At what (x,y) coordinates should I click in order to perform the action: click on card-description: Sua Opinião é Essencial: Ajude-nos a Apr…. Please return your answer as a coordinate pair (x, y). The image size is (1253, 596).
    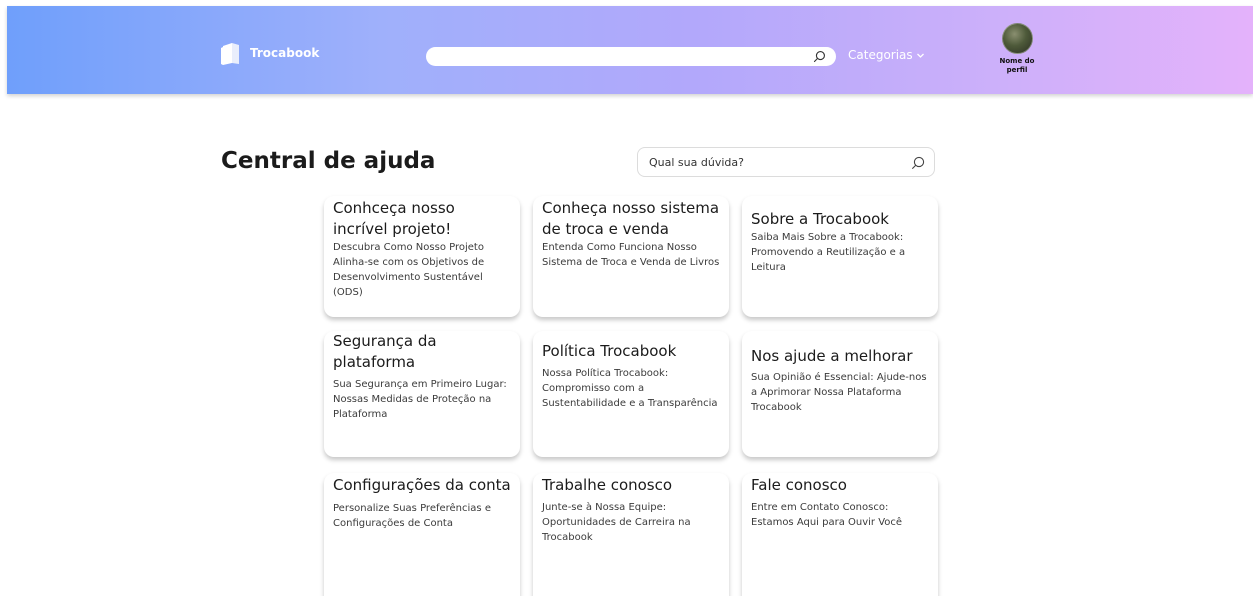
    Looking at the image, I should click on (839, 392).